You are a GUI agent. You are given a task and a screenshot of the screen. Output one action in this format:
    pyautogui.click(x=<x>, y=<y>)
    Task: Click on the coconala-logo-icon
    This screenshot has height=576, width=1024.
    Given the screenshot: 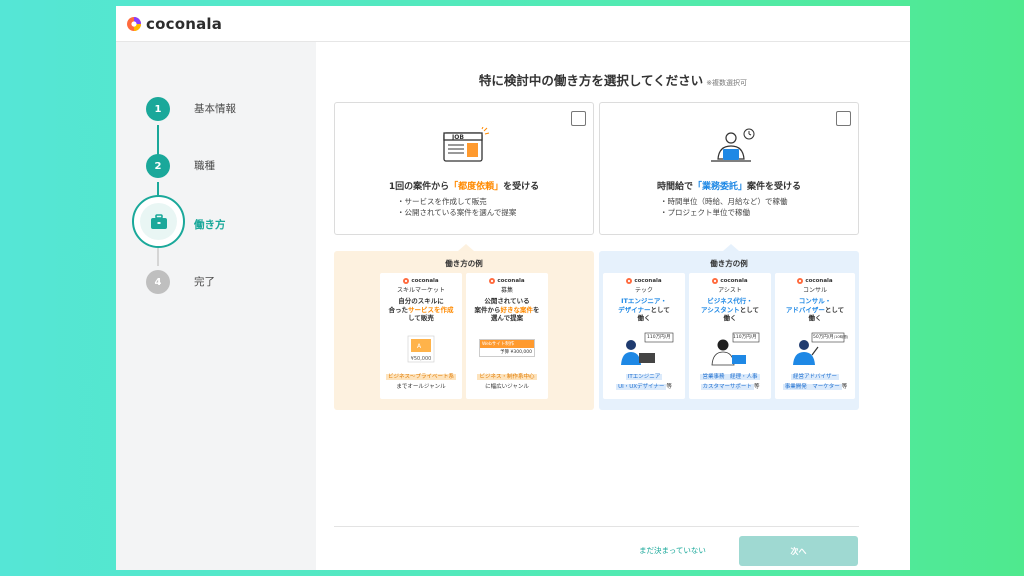 What is the action you would take?
    pyautogui.click(x=134, y=23)
    